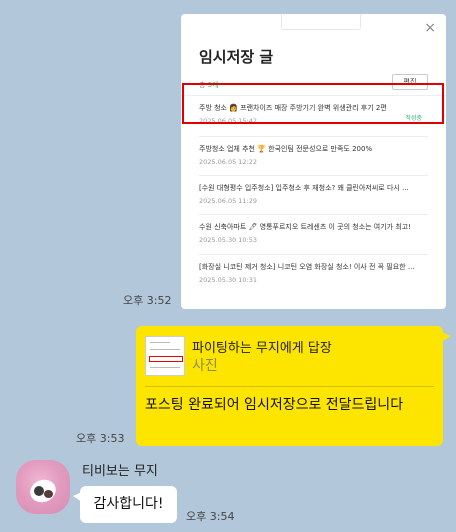 This screenshot has width=456, height=532. What do you see at coordinates (166, 359) in the screenshot?
I see `thumb-highlight` at bounding box center [166, 359].